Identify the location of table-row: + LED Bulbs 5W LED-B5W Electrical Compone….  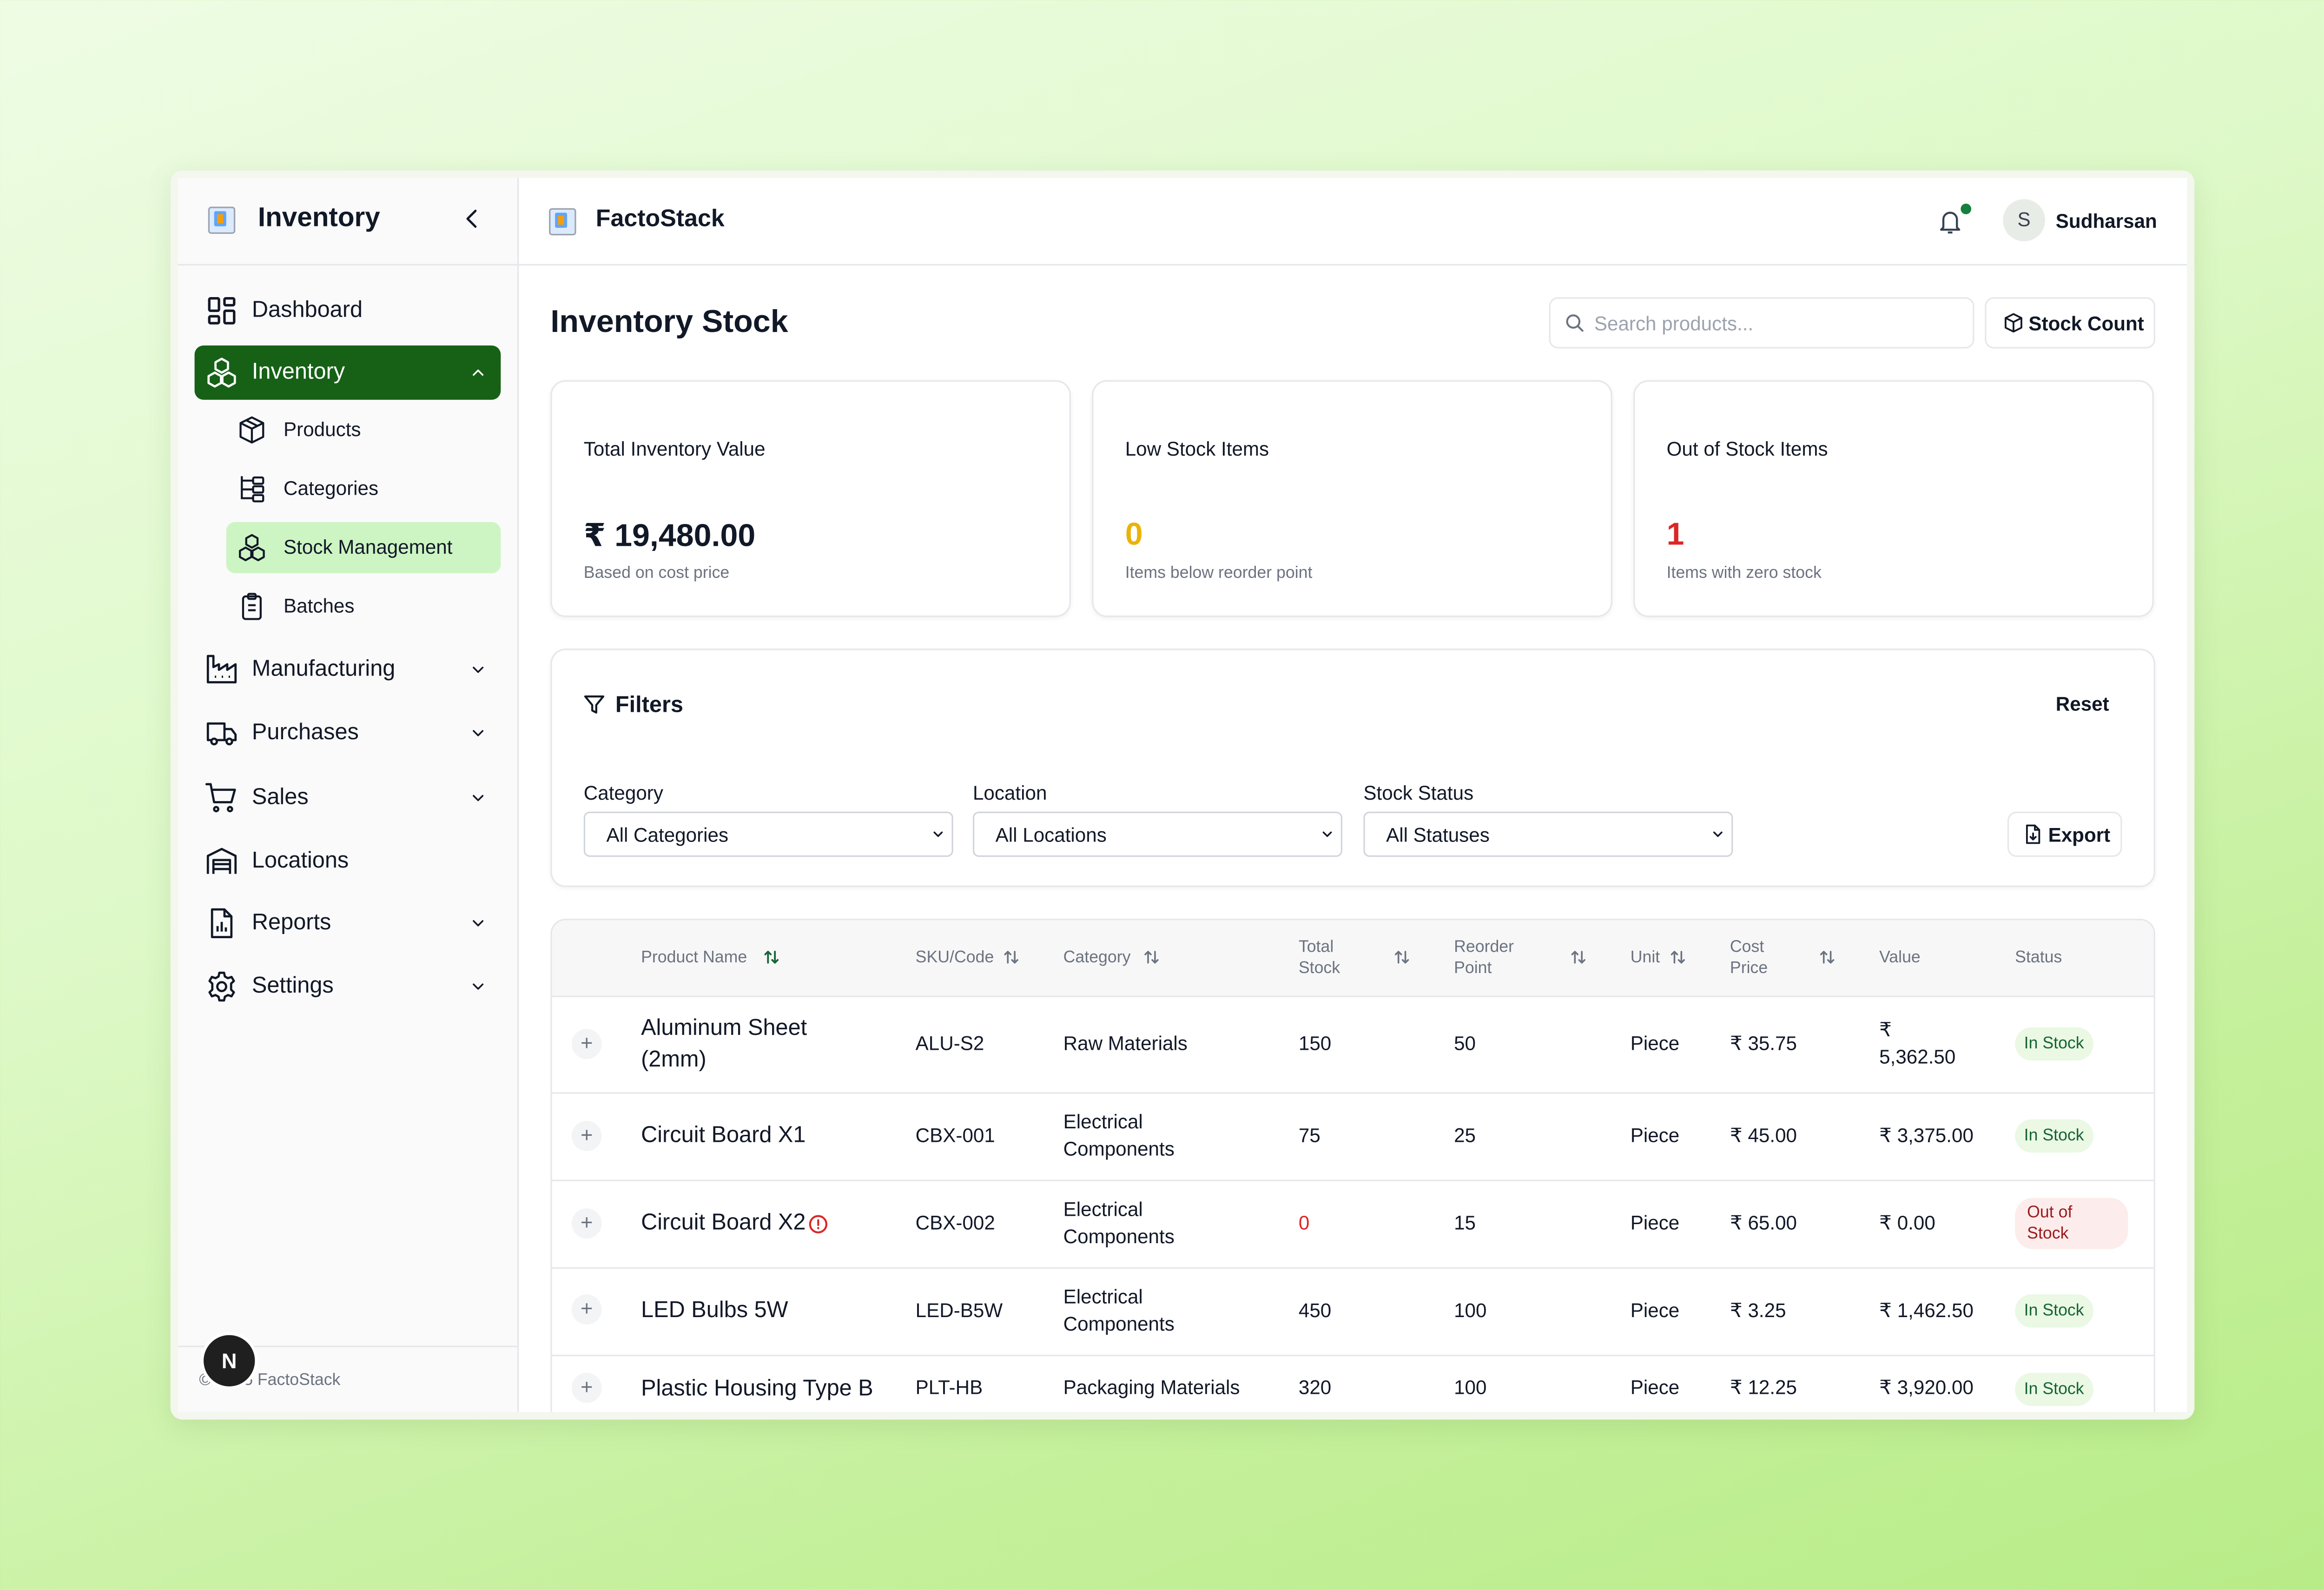
(1353, 1312).